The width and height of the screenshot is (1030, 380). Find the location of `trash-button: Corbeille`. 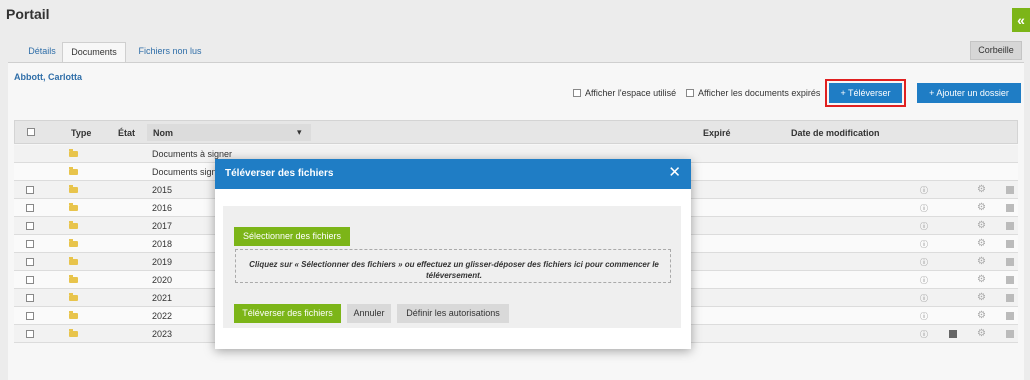

trash-button: Corbeille is located at coordinates (996, 50).